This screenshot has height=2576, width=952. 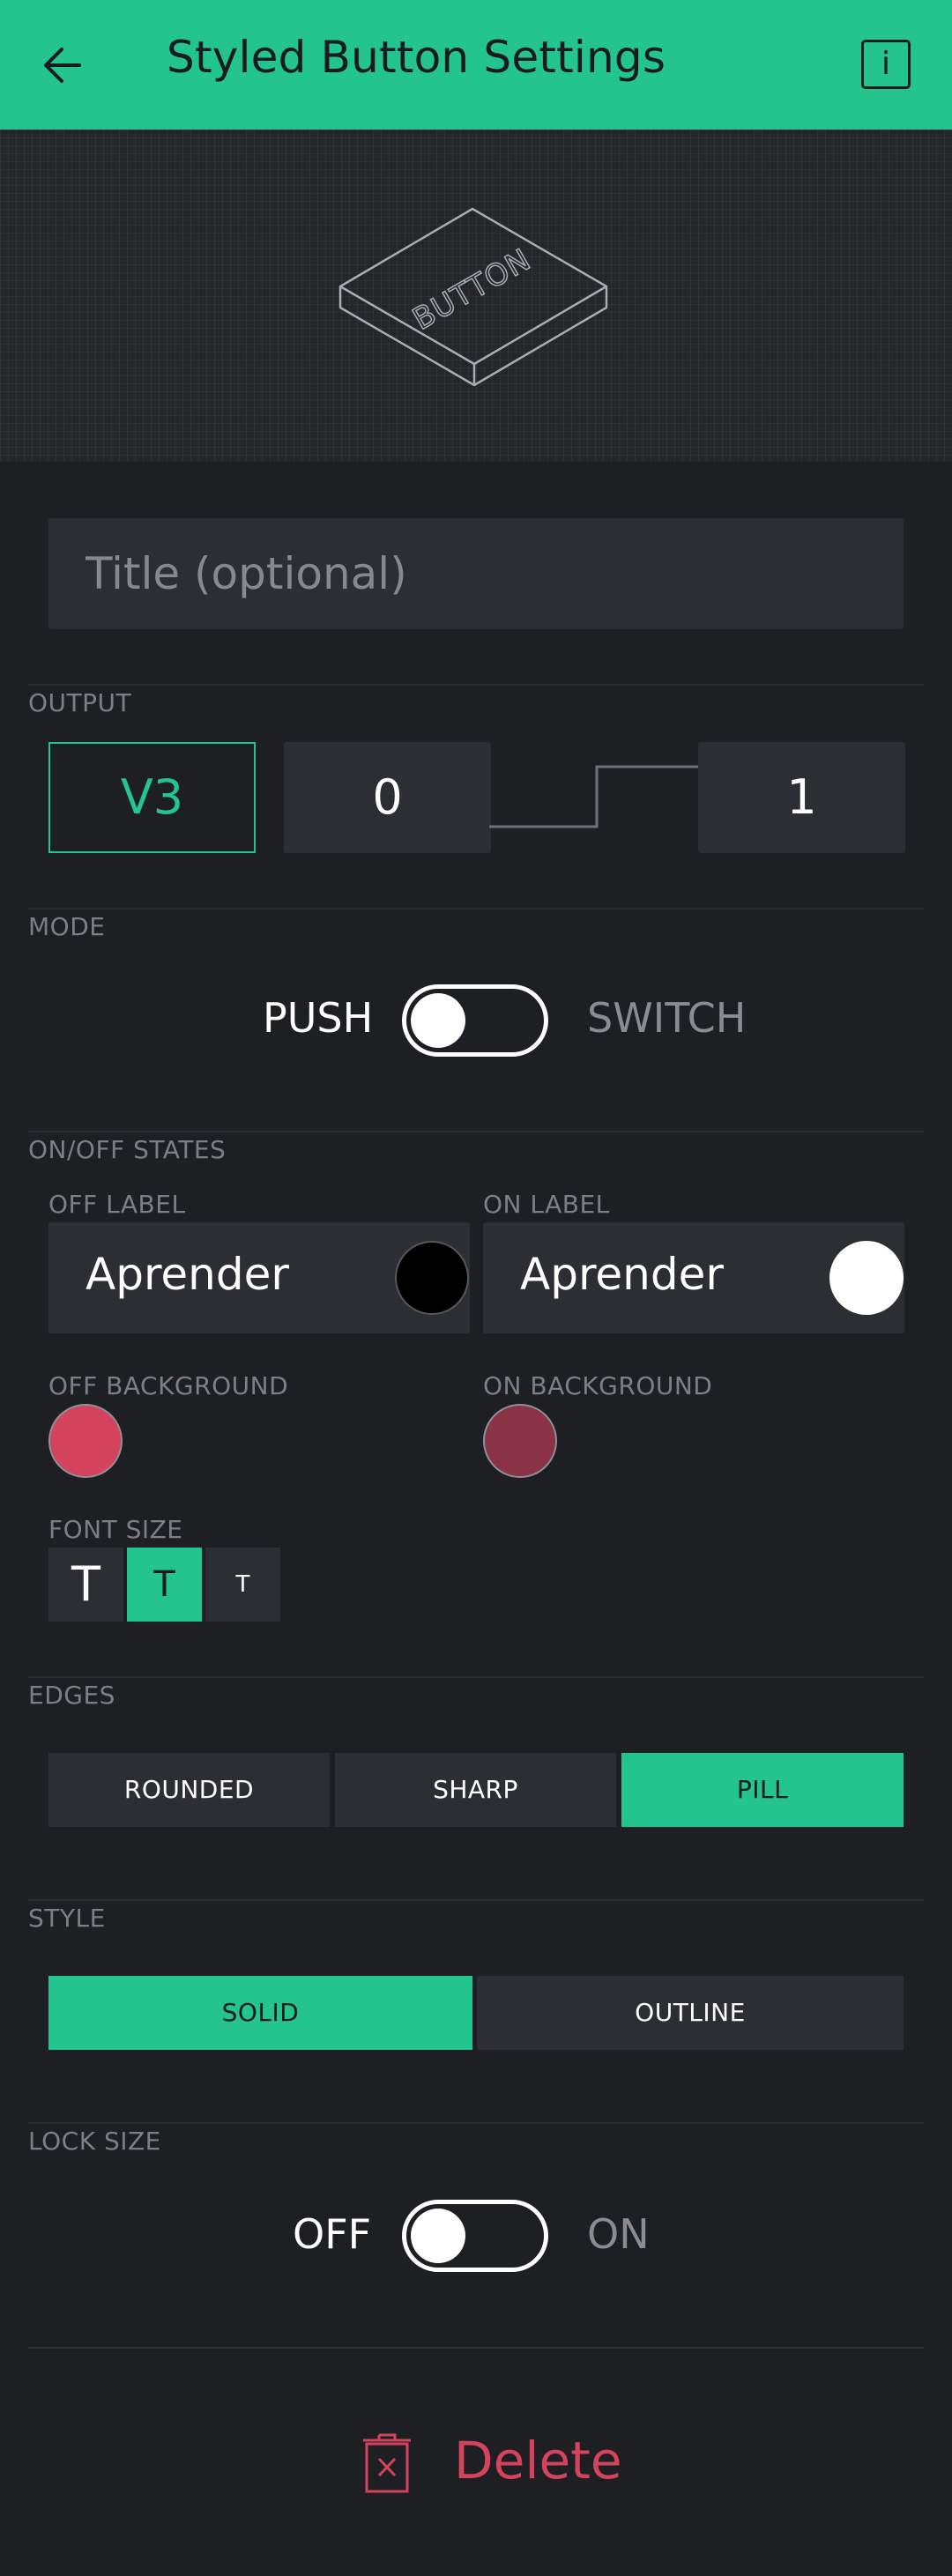 I want to click on font-size-medium: T, so click(x=165, y=1585).